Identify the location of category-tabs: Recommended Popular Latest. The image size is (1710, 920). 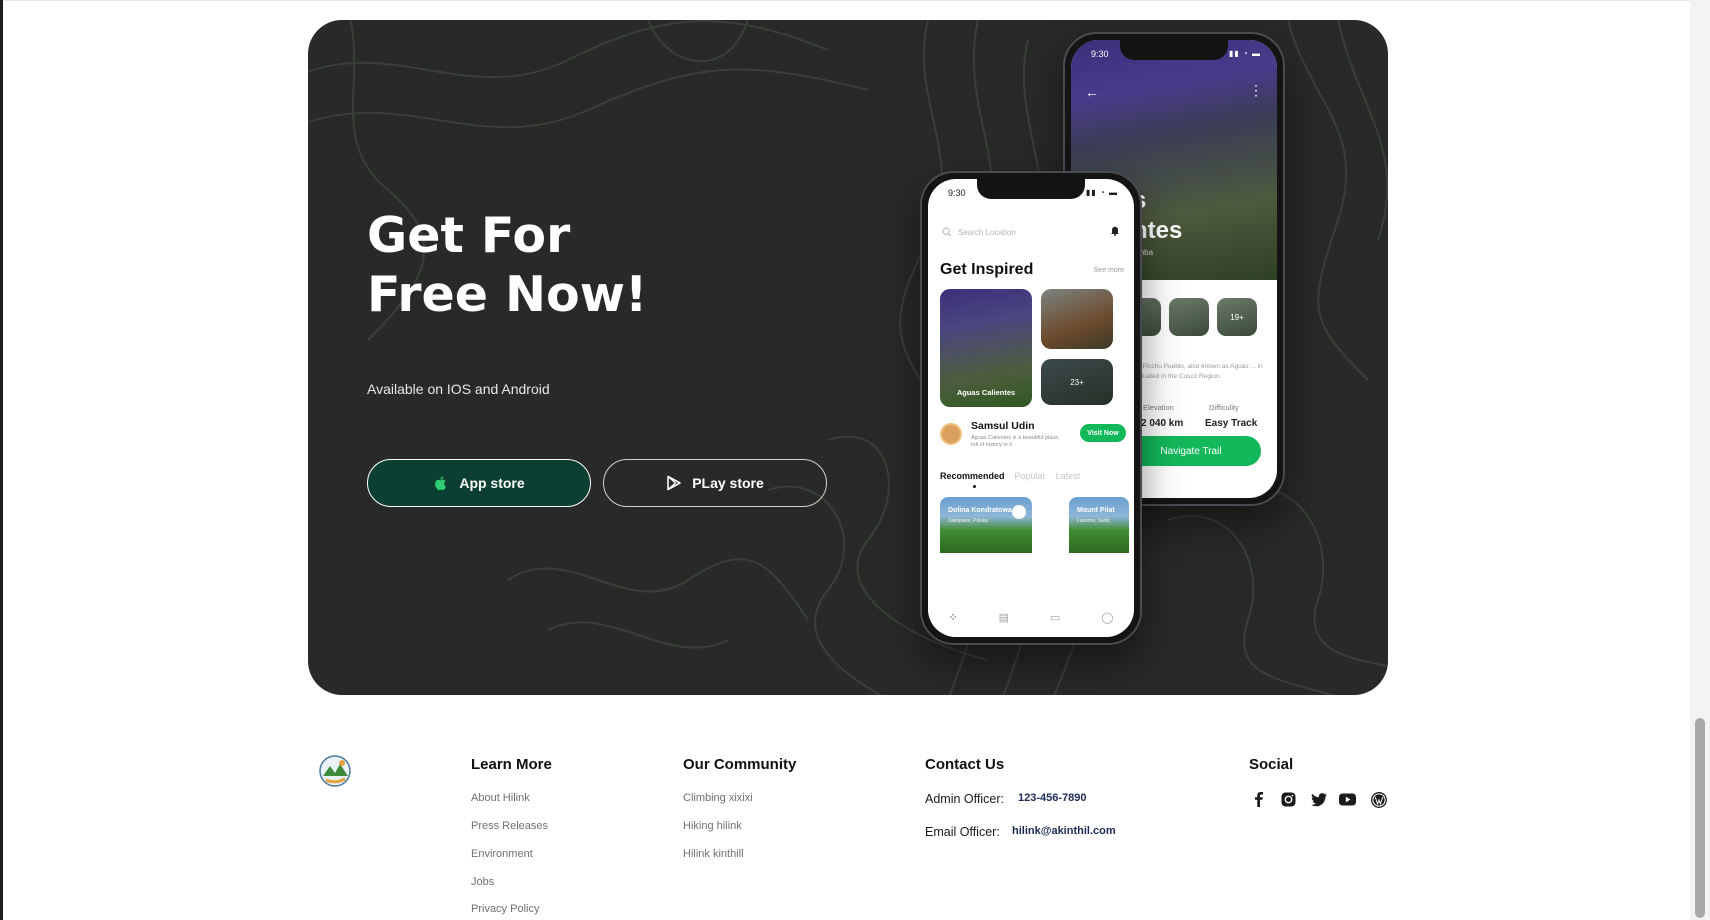
(1010, 476).